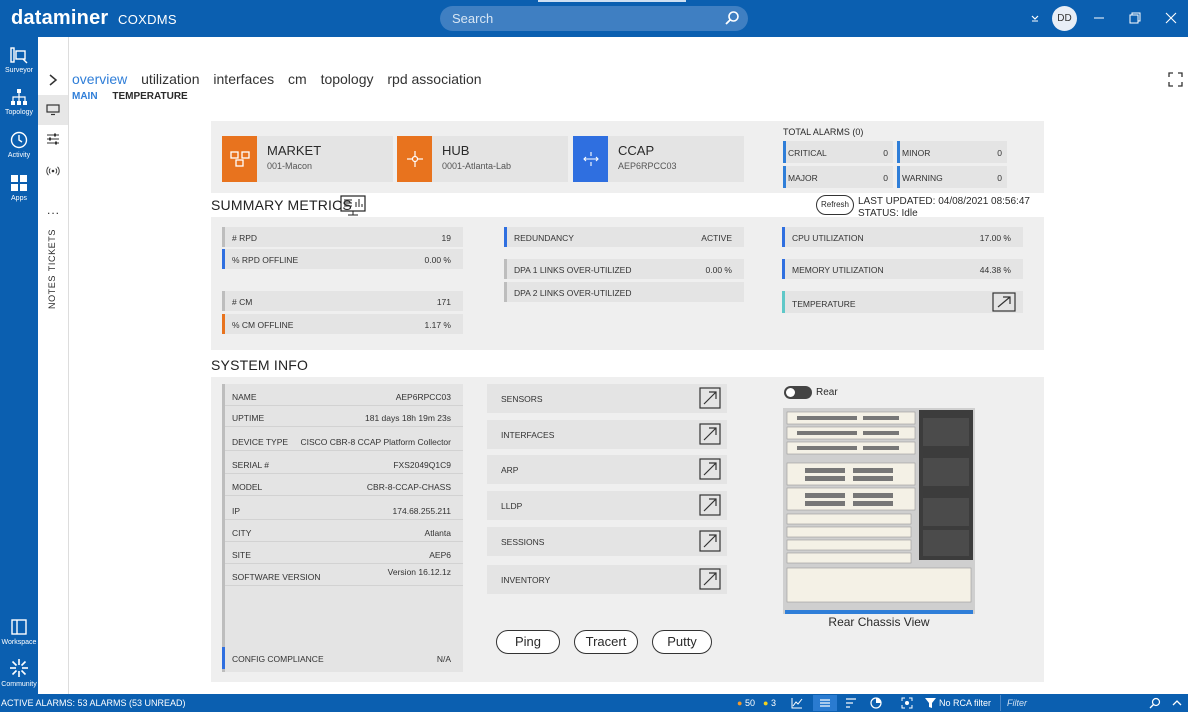 This screenshot has height=712, width=1188. What do you see at coordinates (624, 269) in the screenshot?
I see `metric-dpa1: DPA 1 LINKS OVER-UTILIZED 0.00 %` at bounding box center [624, 269].